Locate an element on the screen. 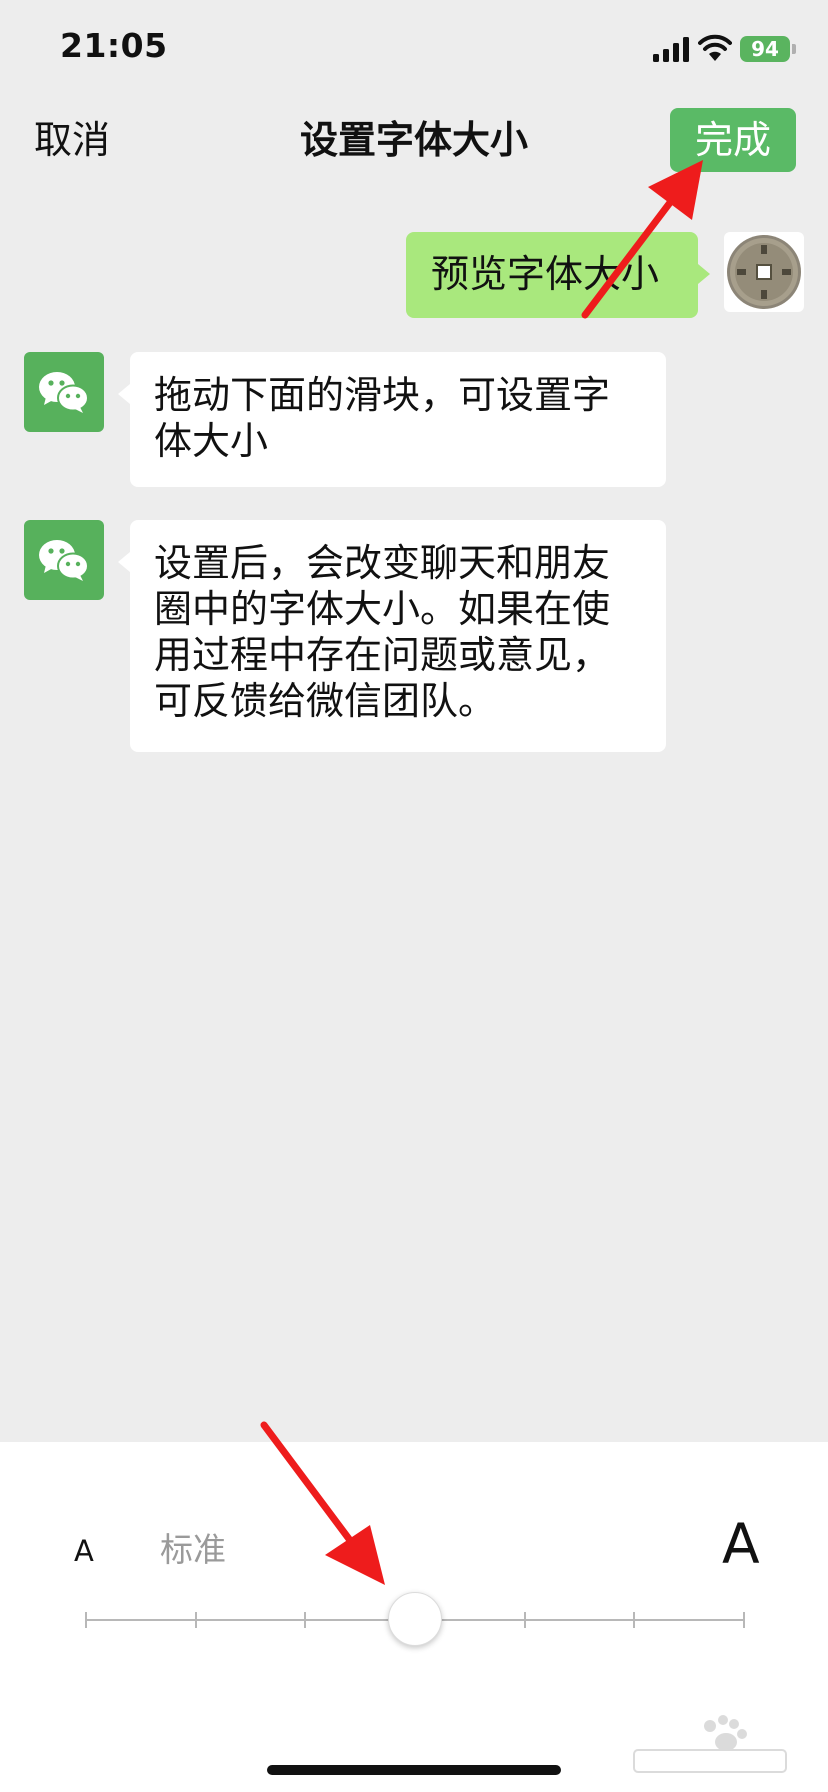  user-avatar is located at coordinates (764, 272).